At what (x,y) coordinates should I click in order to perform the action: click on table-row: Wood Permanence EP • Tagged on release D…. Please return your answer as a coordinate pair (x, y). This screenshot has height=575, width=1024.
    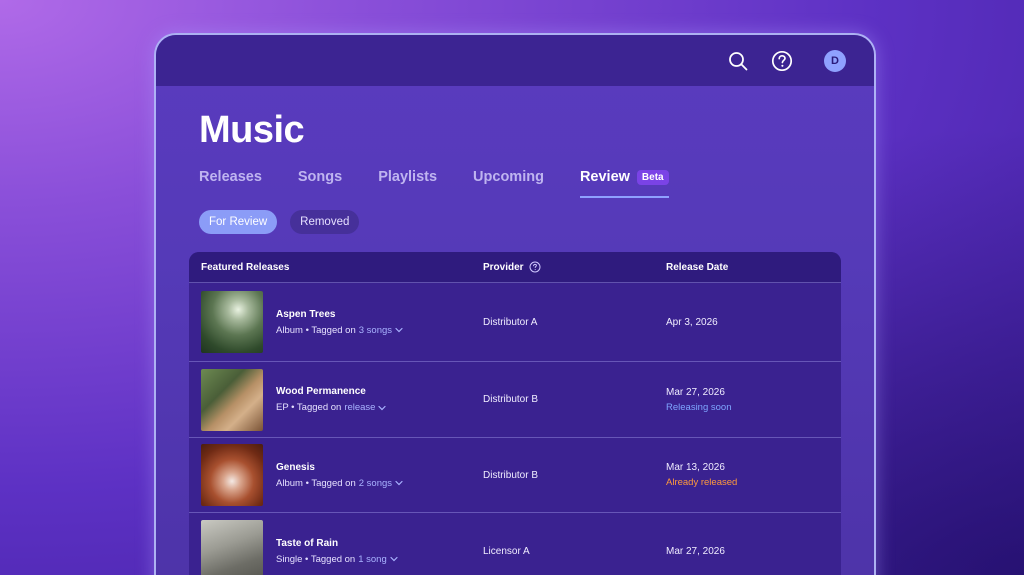
    Looking at the image, I should click on (515, 400).